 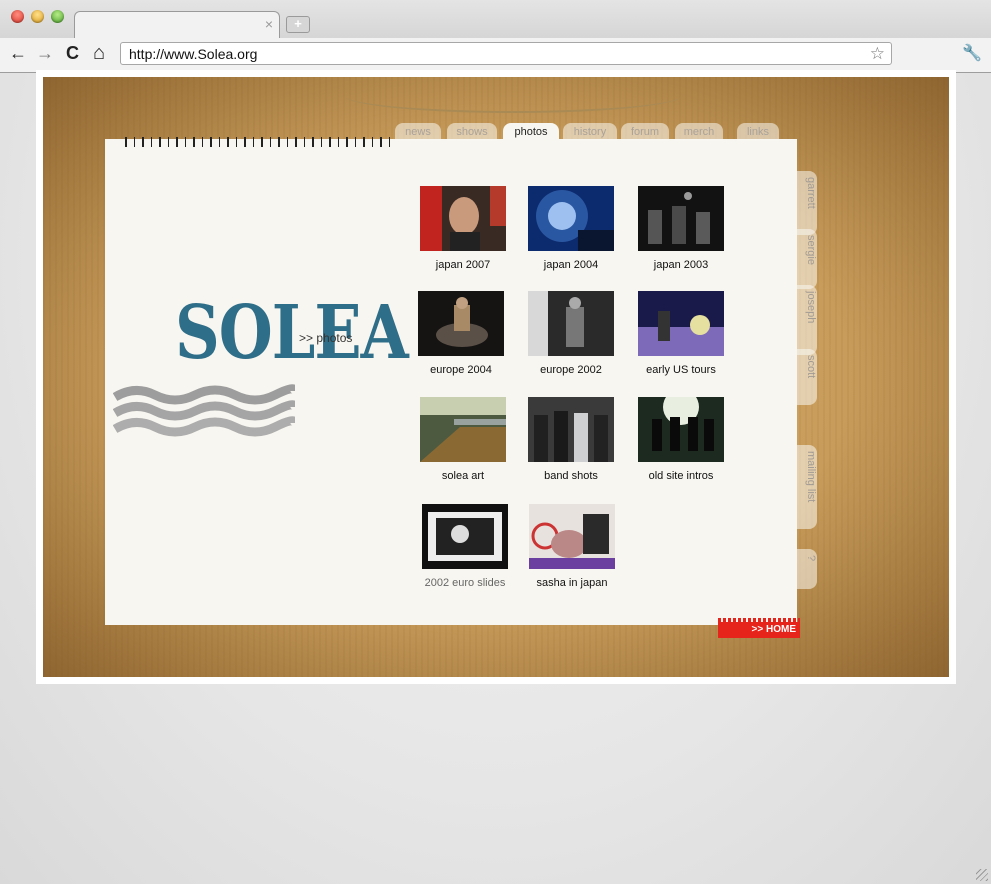 What do you see at coordinates (807, 259) in the screenshot?
I see `side-tab-sergie: sergie` at bounding box center [807, 259].